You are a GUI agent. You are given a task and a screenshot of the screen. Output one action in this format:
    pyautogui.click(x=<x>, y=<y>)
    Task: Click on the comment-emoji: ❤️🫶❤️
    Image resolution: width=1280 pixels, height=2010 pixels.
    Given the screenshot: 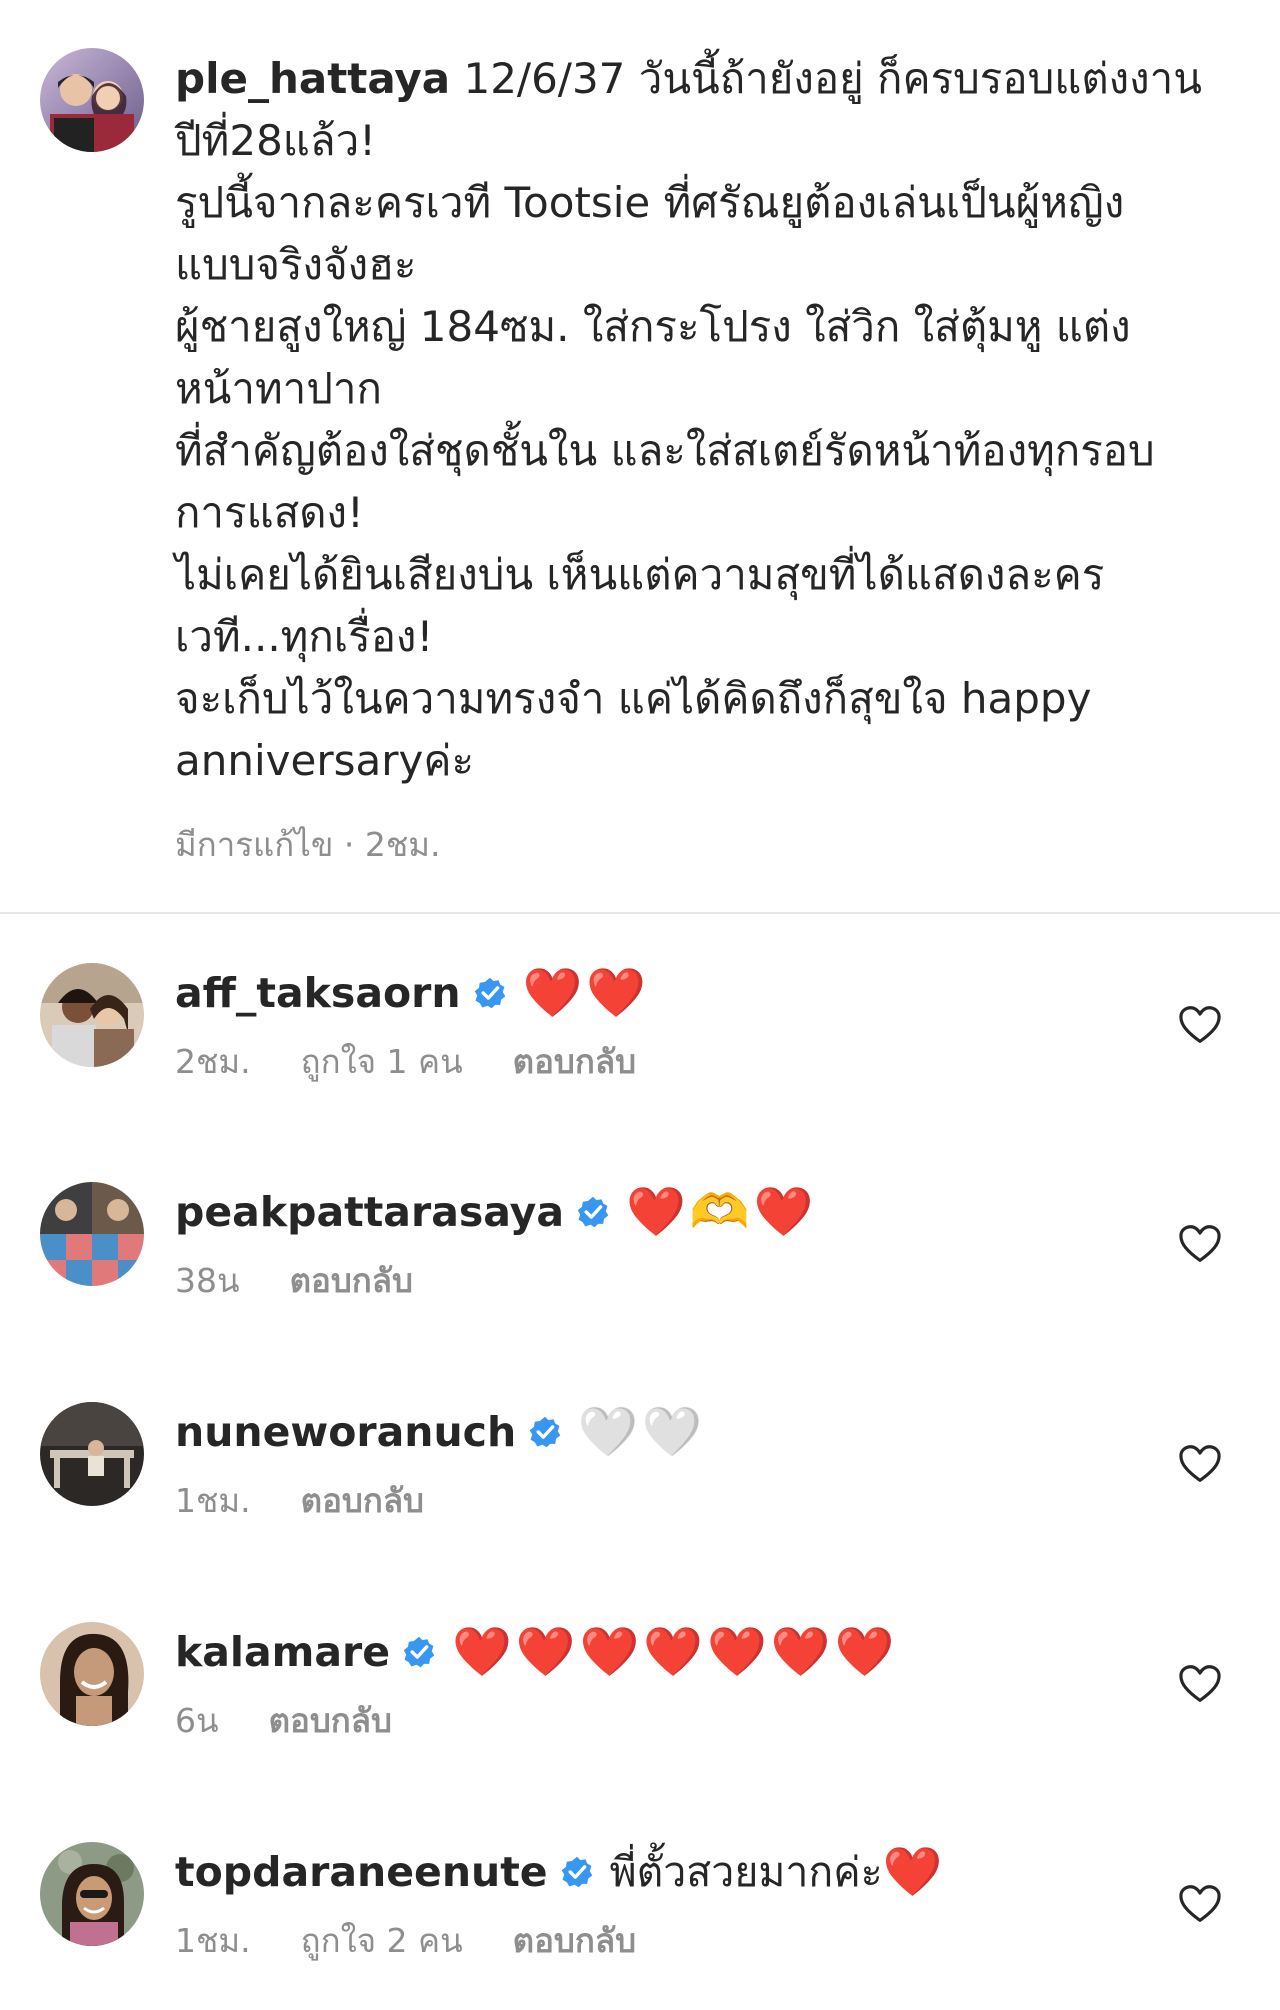 What is the action you would take?
    pyautogui.click(x=722, y=1212)
    